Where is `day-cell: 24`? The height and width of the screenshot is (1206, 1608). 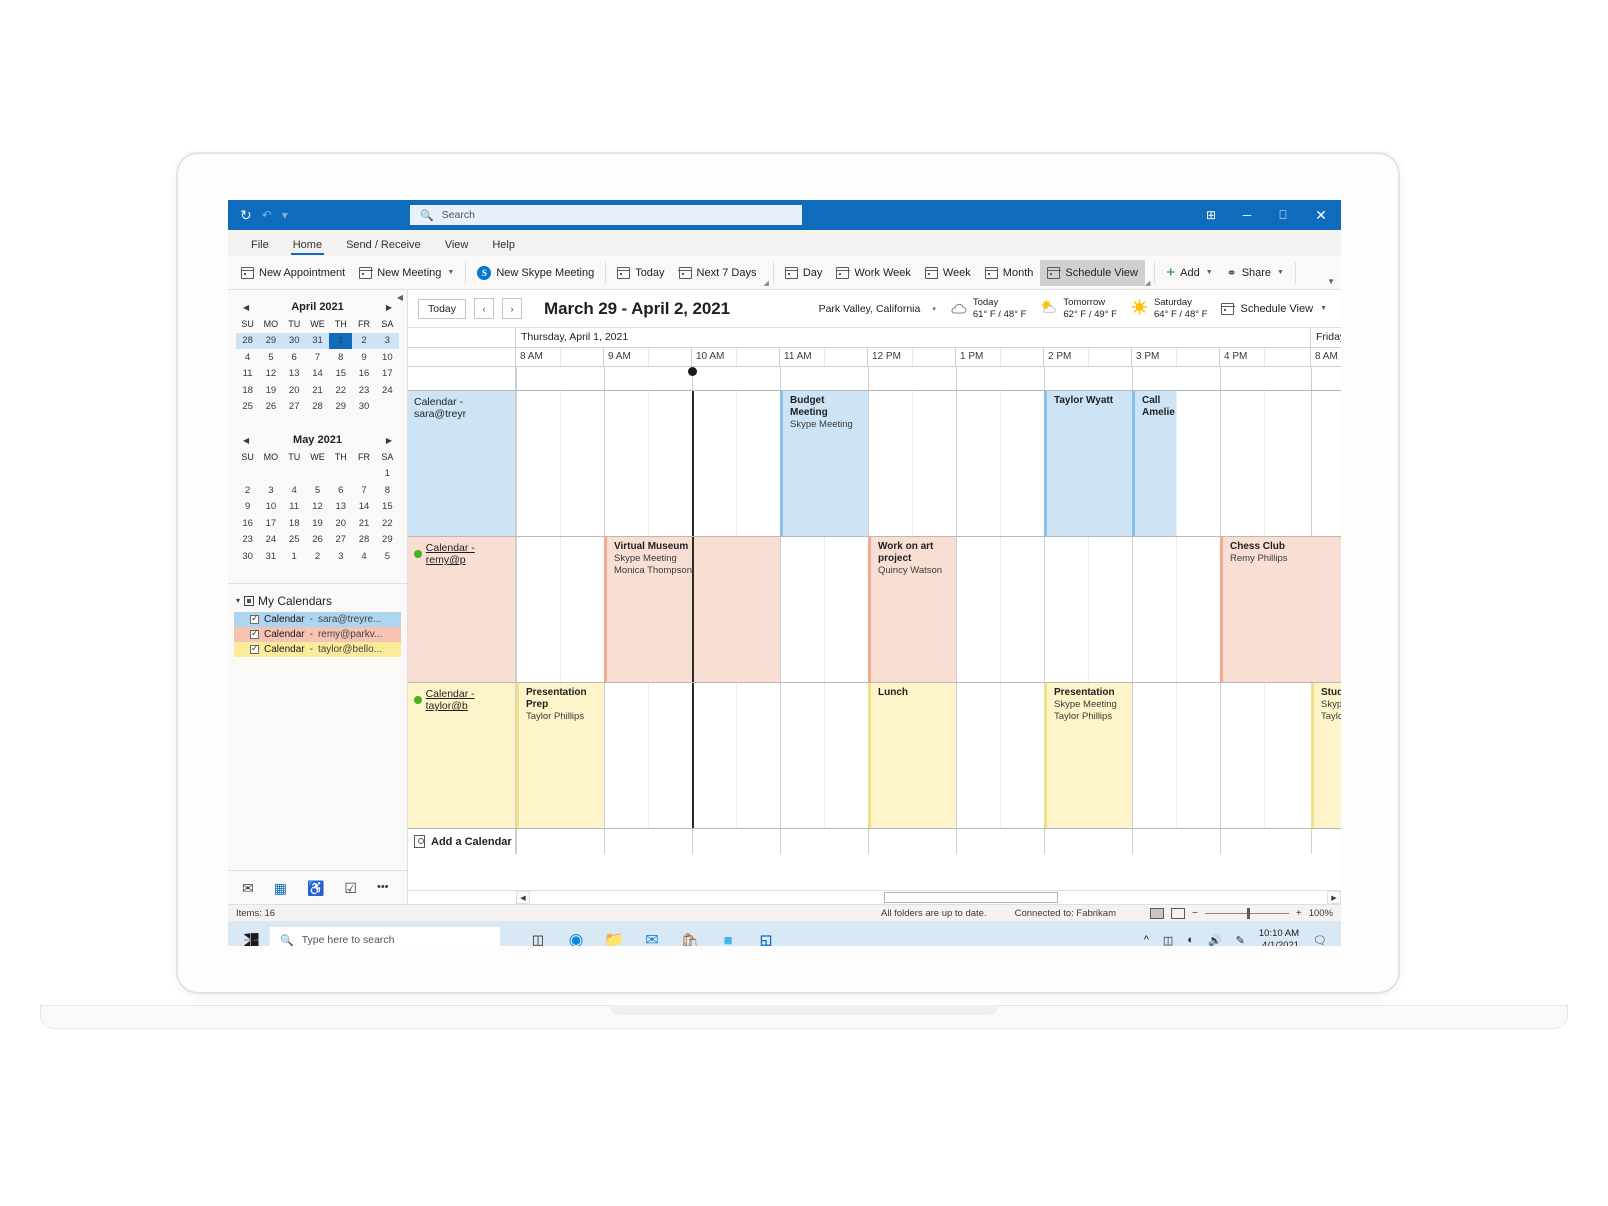 day-cell: 24 is located at coordinates (270, 540).